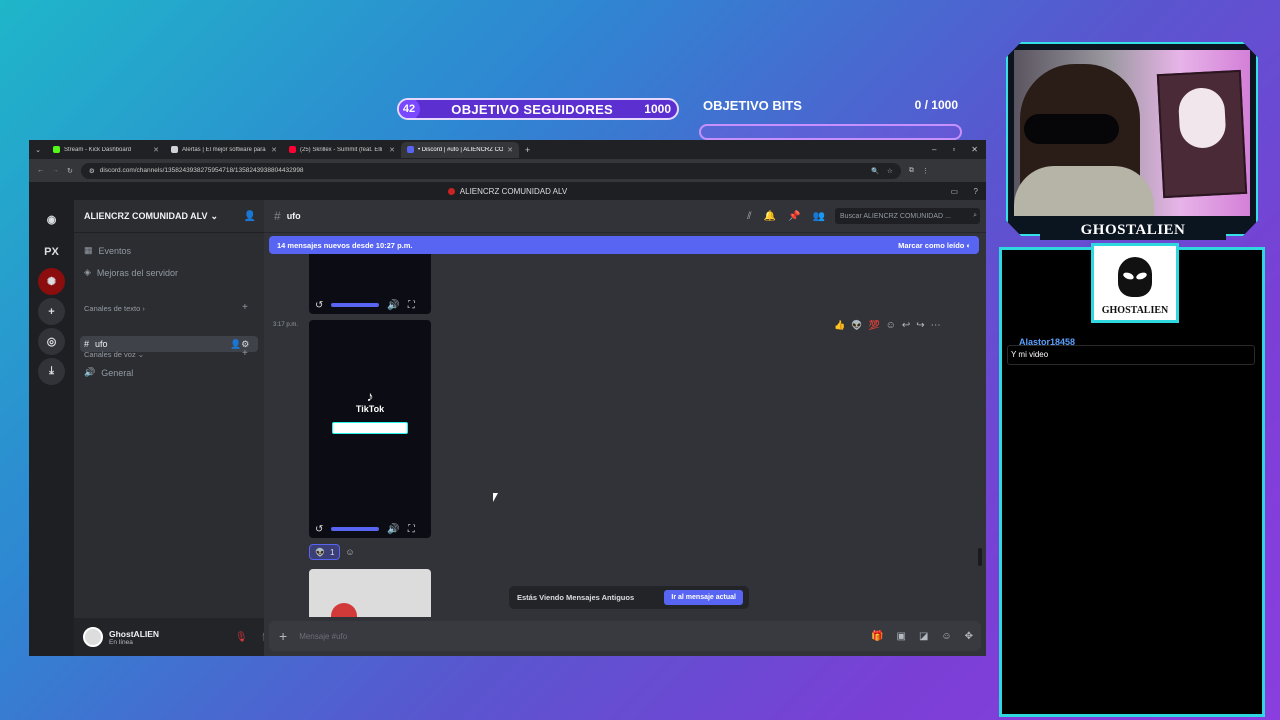 The image size is (1280, 720). I want to click on user-info: GhostALIEN En línea, so click(134, 637).